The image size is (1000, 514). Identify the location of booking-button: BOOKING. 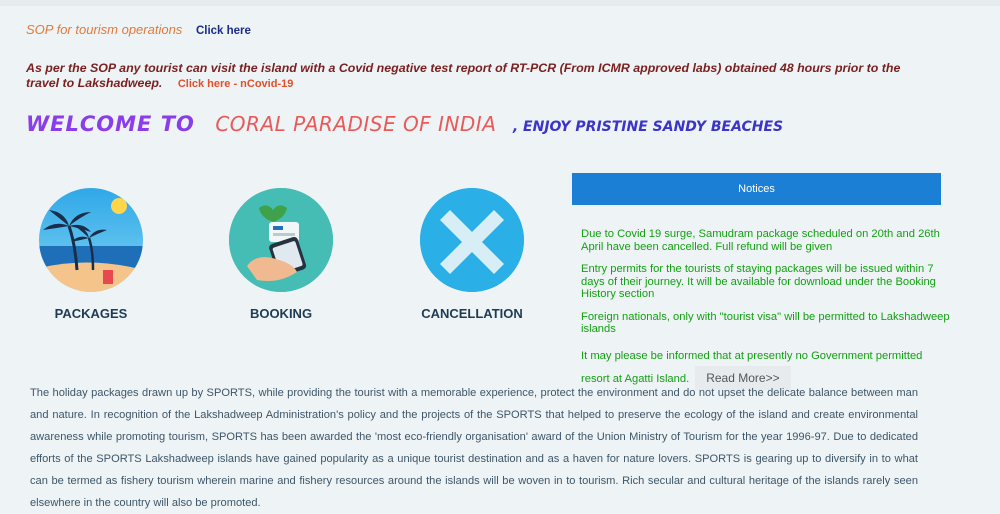
(281, 254).